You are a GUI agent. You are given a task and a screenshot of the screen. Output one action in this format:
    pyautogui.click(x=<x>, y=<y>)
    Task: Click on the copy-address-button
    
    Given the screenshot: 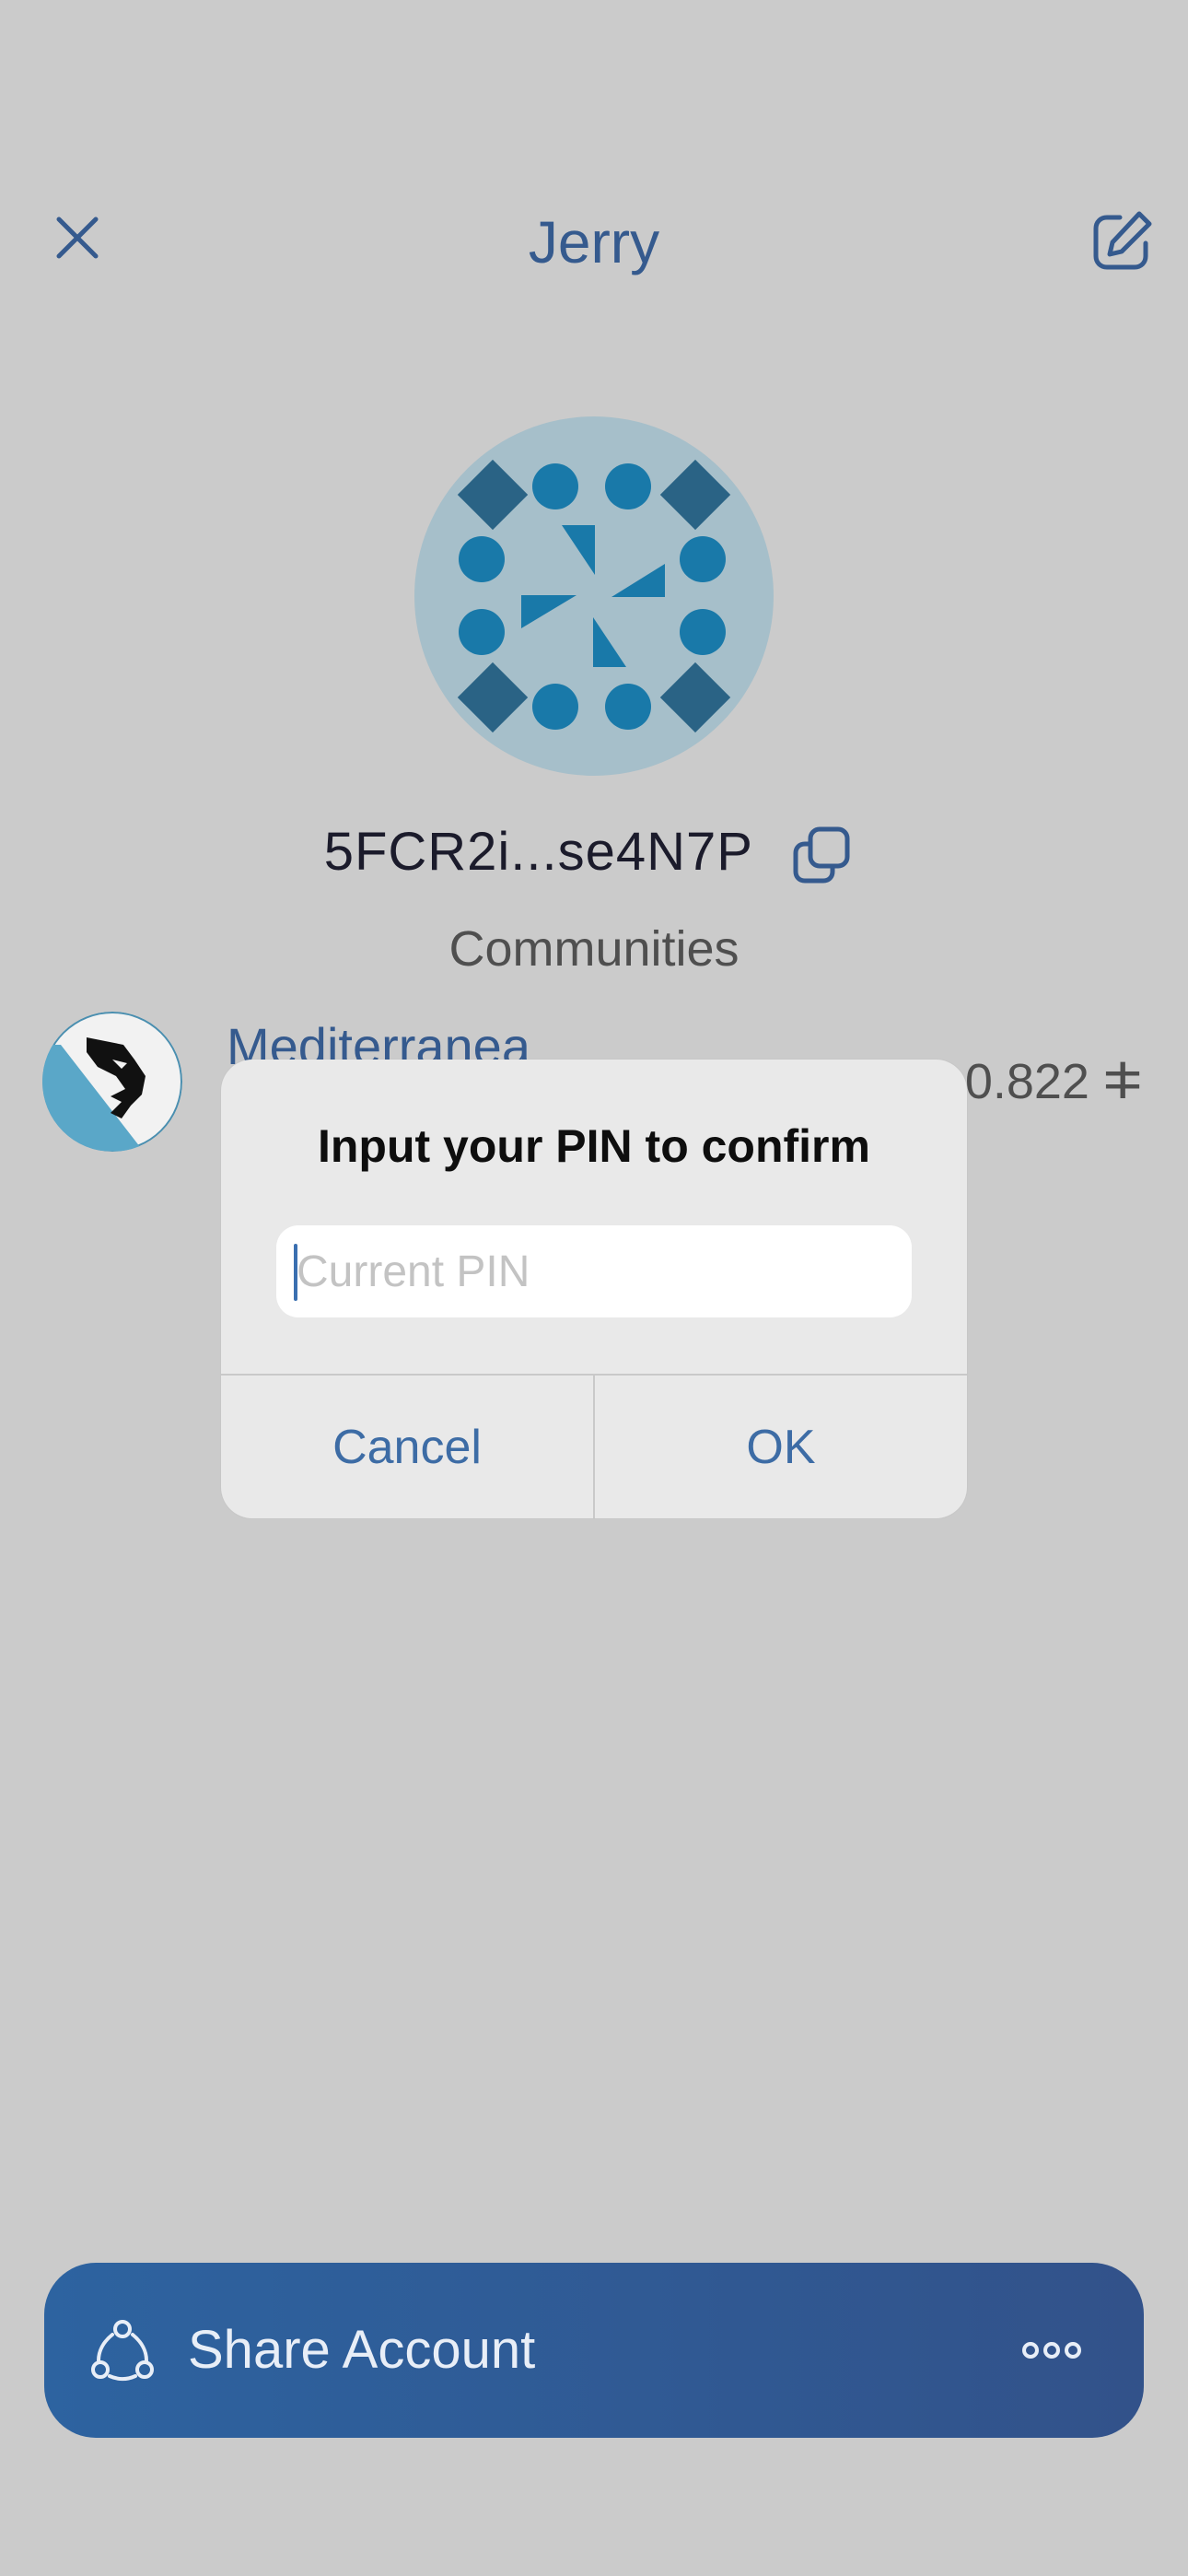 What is the action you would take?
    pyautogui.click(x=821, y=855)
    